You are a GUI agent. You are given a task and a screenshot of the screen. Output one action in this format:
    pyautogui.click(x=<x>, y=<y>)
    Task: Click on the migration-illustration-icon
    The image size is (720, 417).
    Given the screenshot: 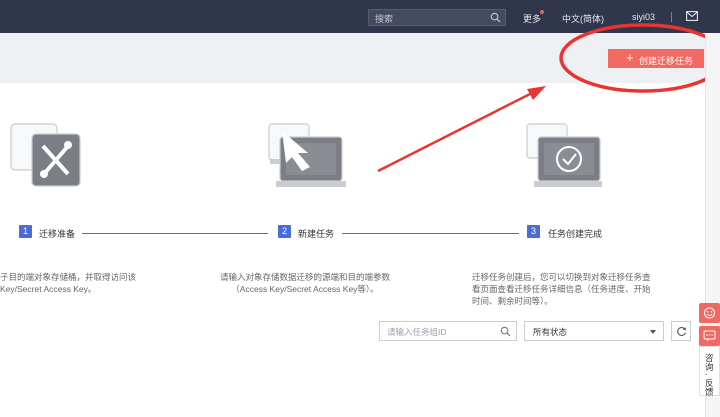 What is the action you would take?
    pyautogui.click(x=307, y=155)
    